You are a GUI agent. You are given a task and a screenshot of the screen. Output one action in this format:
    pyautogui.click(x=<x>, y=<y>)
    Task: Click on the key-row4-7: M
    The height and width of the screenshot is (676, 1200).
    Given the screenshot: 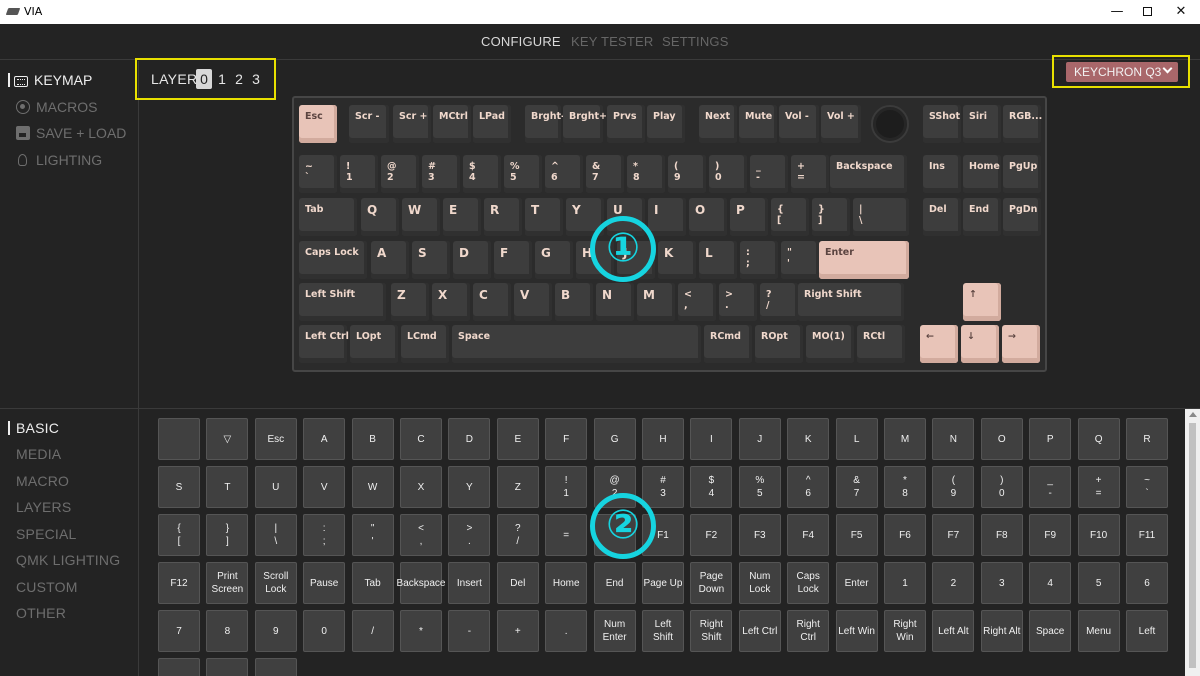 What is the action you would take?
    pyautogui.click(x=656, y=302)
    